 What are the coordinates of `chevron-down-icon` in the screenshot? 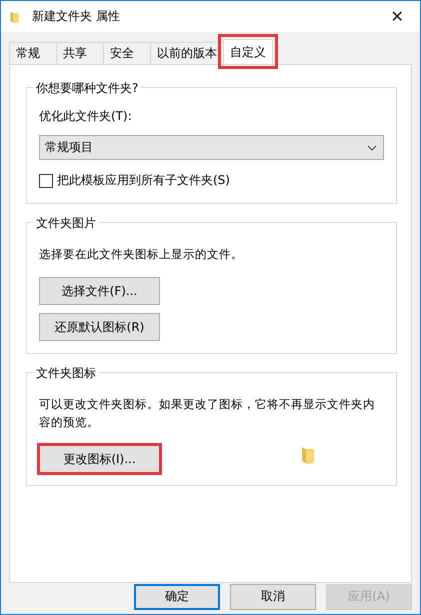 It's located at (372, 147).